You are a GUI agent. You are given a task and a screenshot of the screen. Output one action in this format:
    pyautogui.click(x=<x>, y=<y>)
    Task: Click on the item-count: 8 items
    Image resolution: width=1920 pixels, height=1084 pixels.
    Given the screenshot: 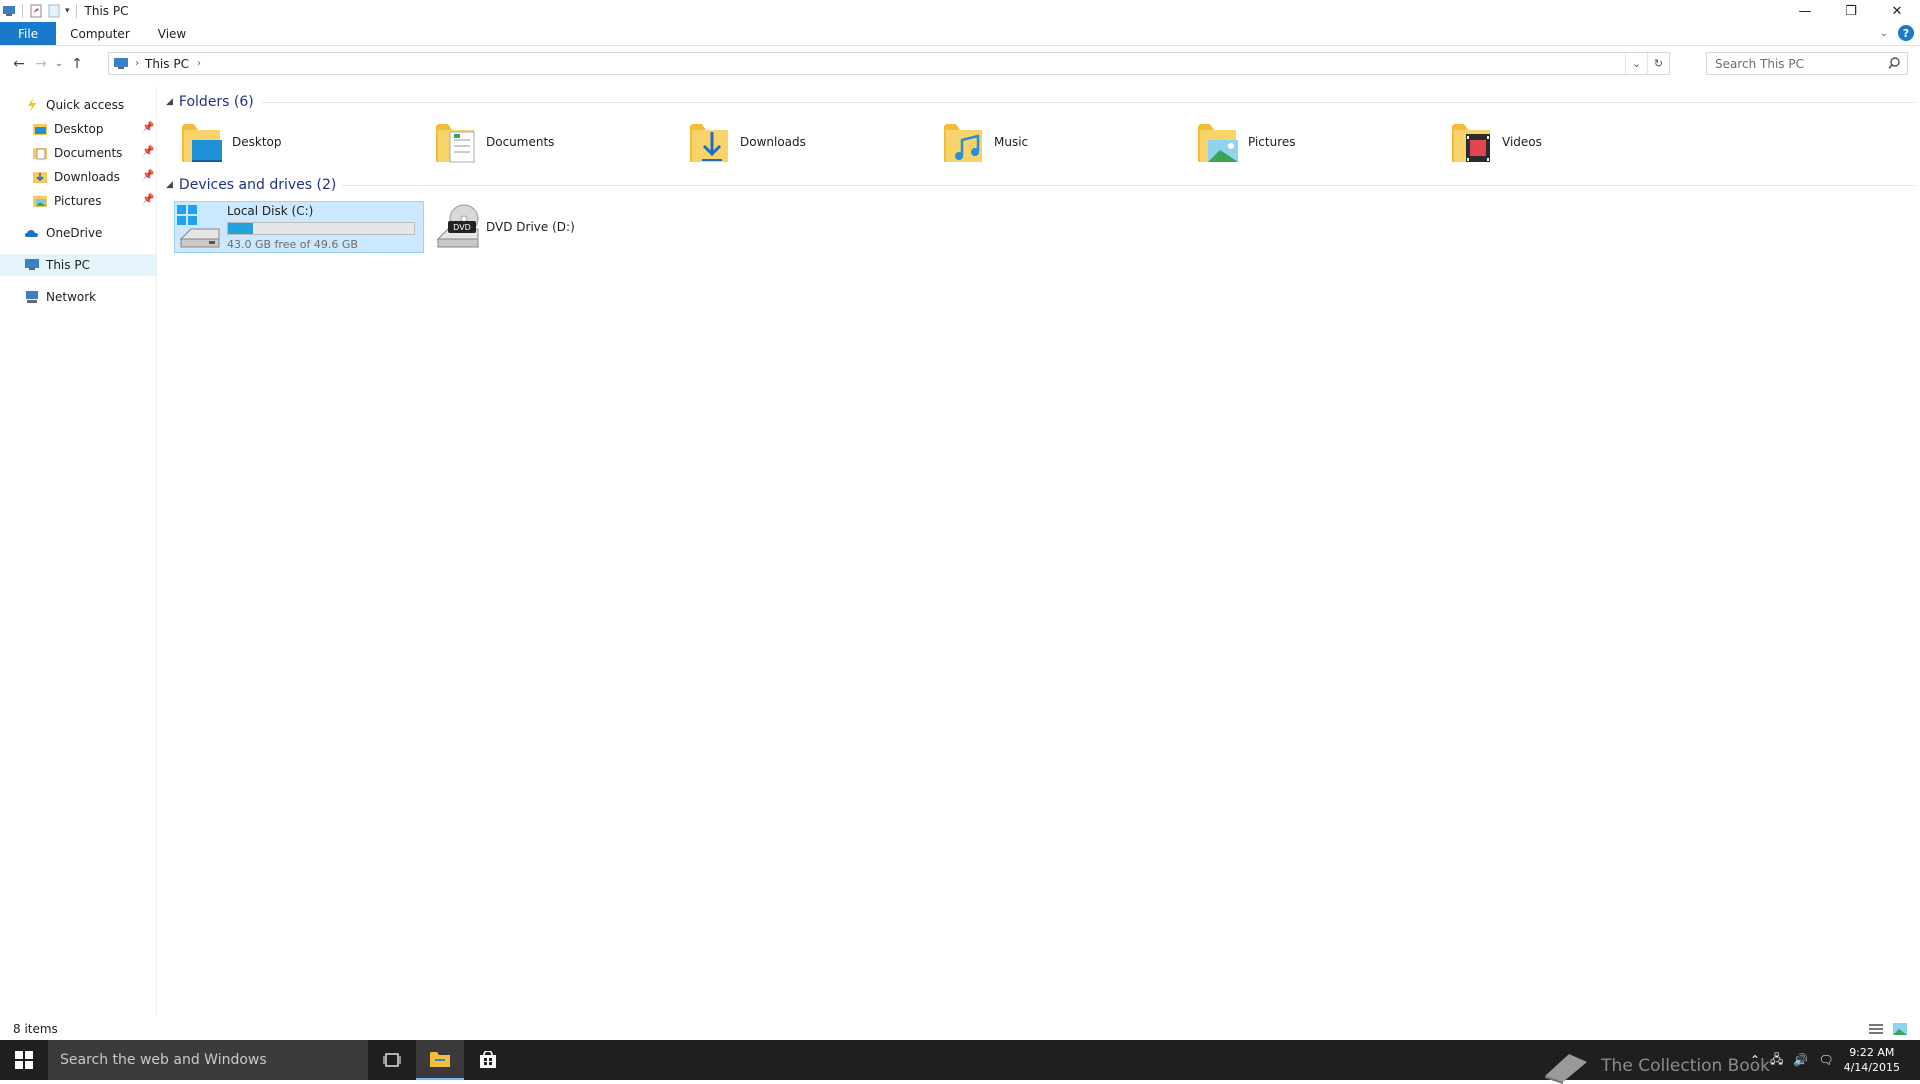 What is the action you would take?
    pyautogui.click(x=35, y=1029)
    